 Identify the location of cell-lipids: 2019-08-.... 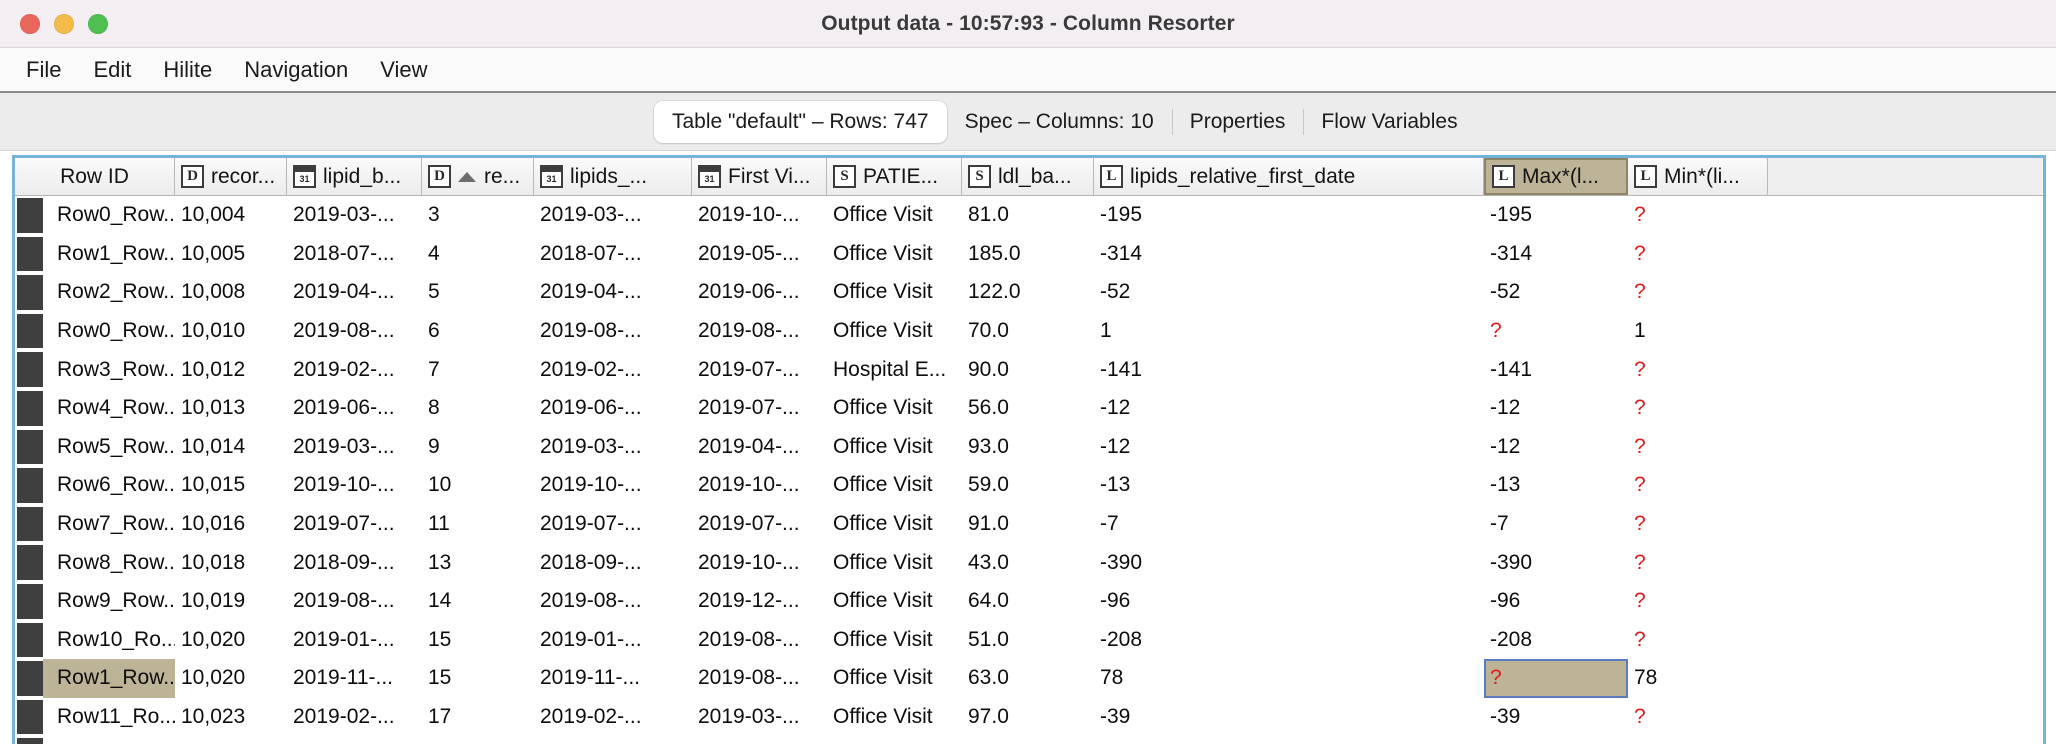
(613, 331).